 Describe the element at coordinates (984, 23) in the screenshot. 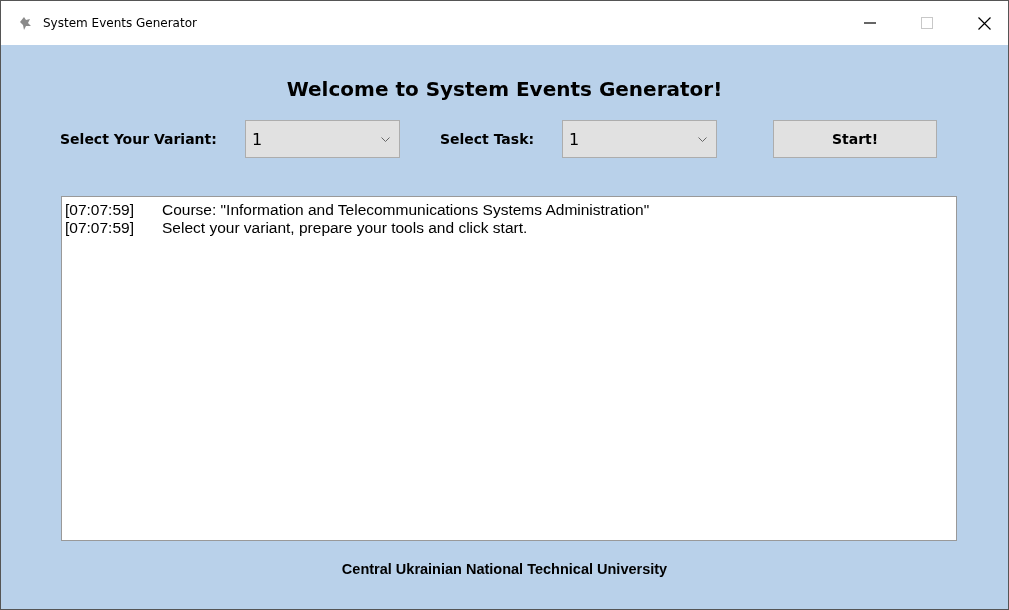

I see `close-icon` at that location.